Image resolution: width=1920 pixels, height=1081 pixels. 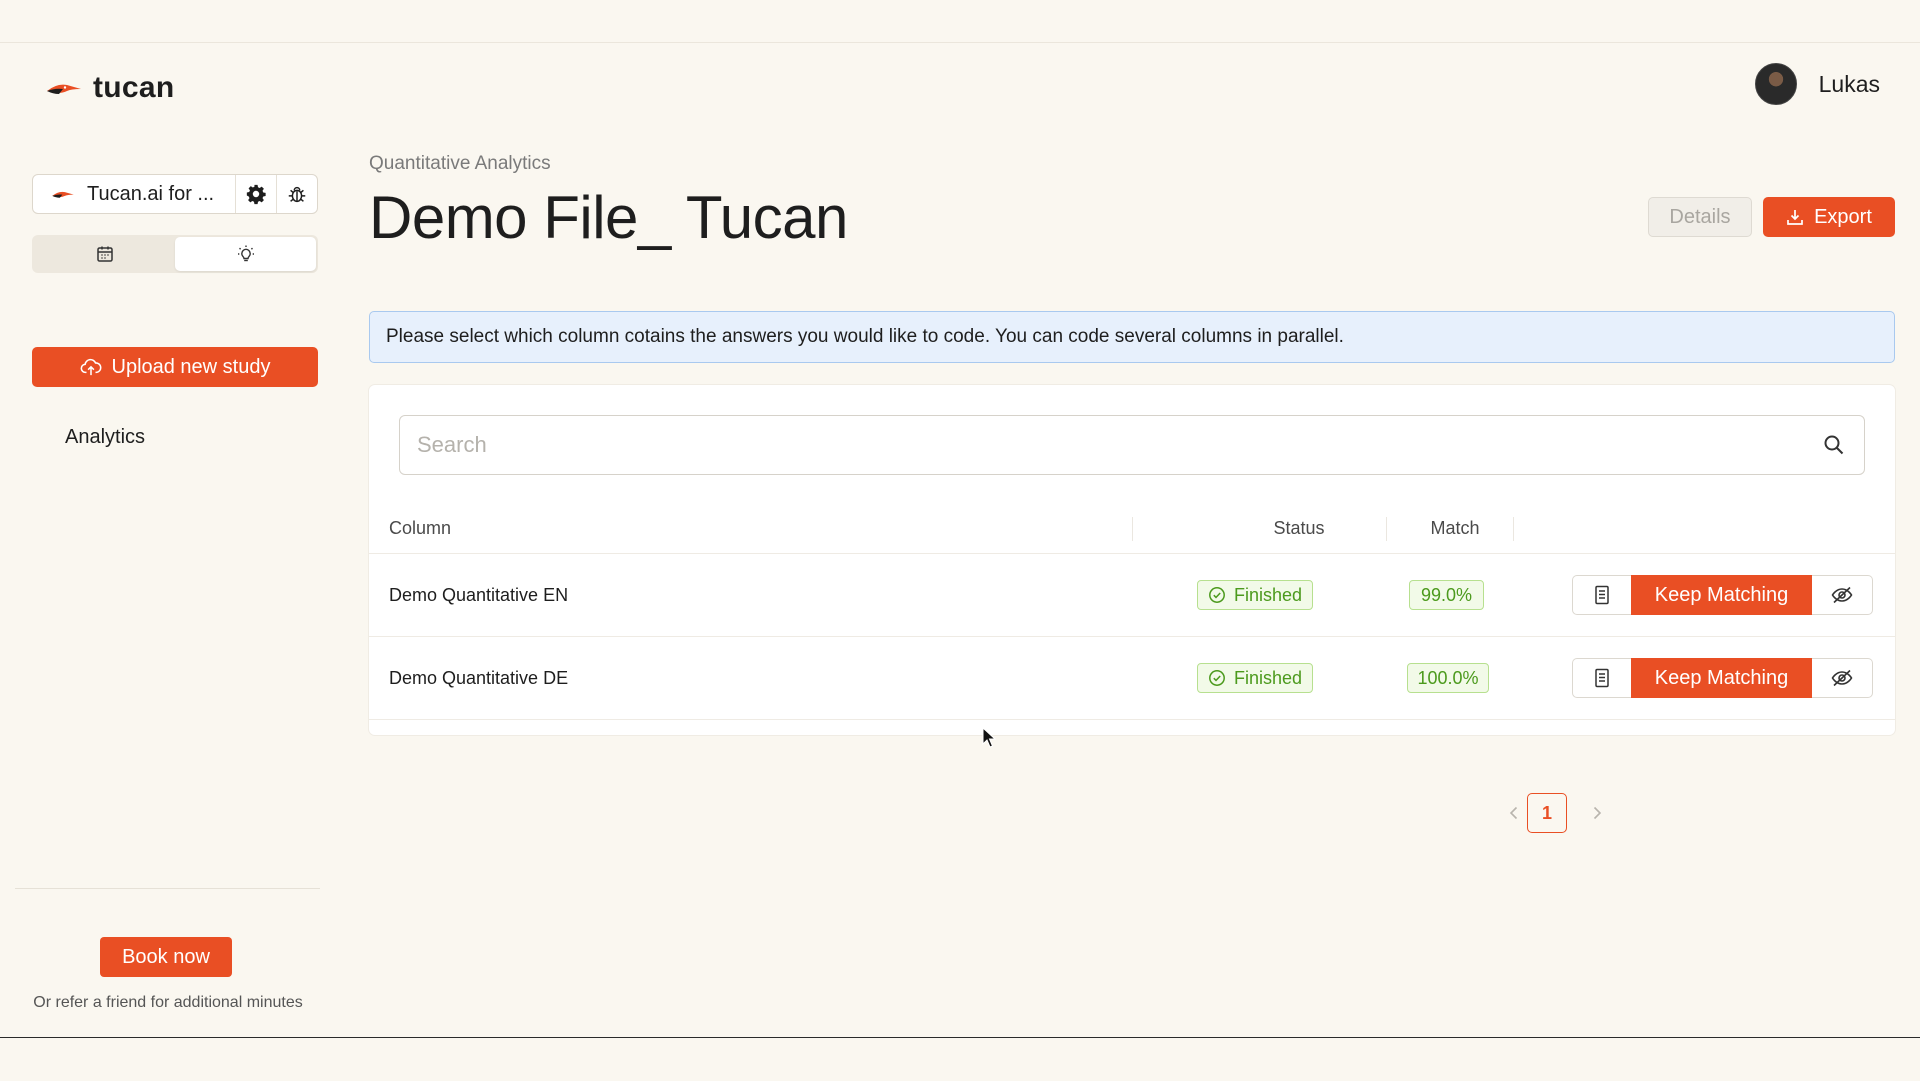 I want to click on chevron-right-icon, so click(x=1597, y=813).